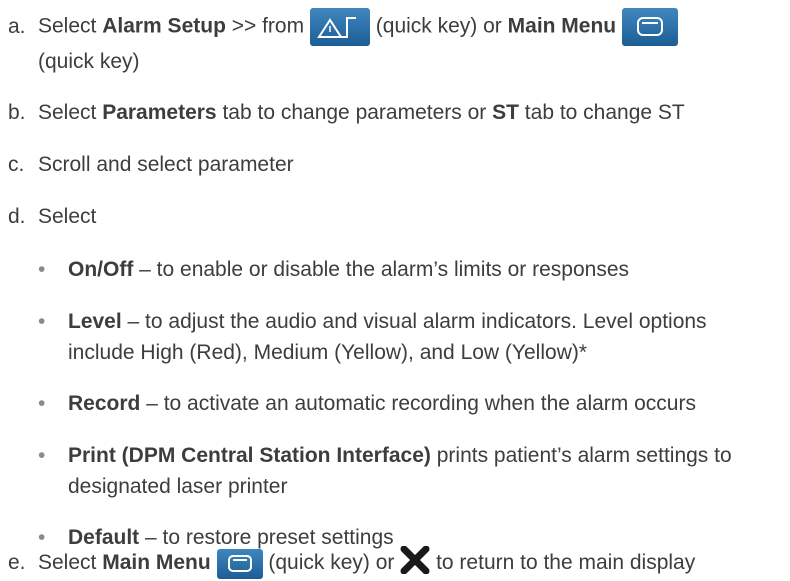 This screenshot has width=790, height=581. Describe the element at coordinates (67, 216) in the screenshot. I see `step-d-text: Select` at that location.